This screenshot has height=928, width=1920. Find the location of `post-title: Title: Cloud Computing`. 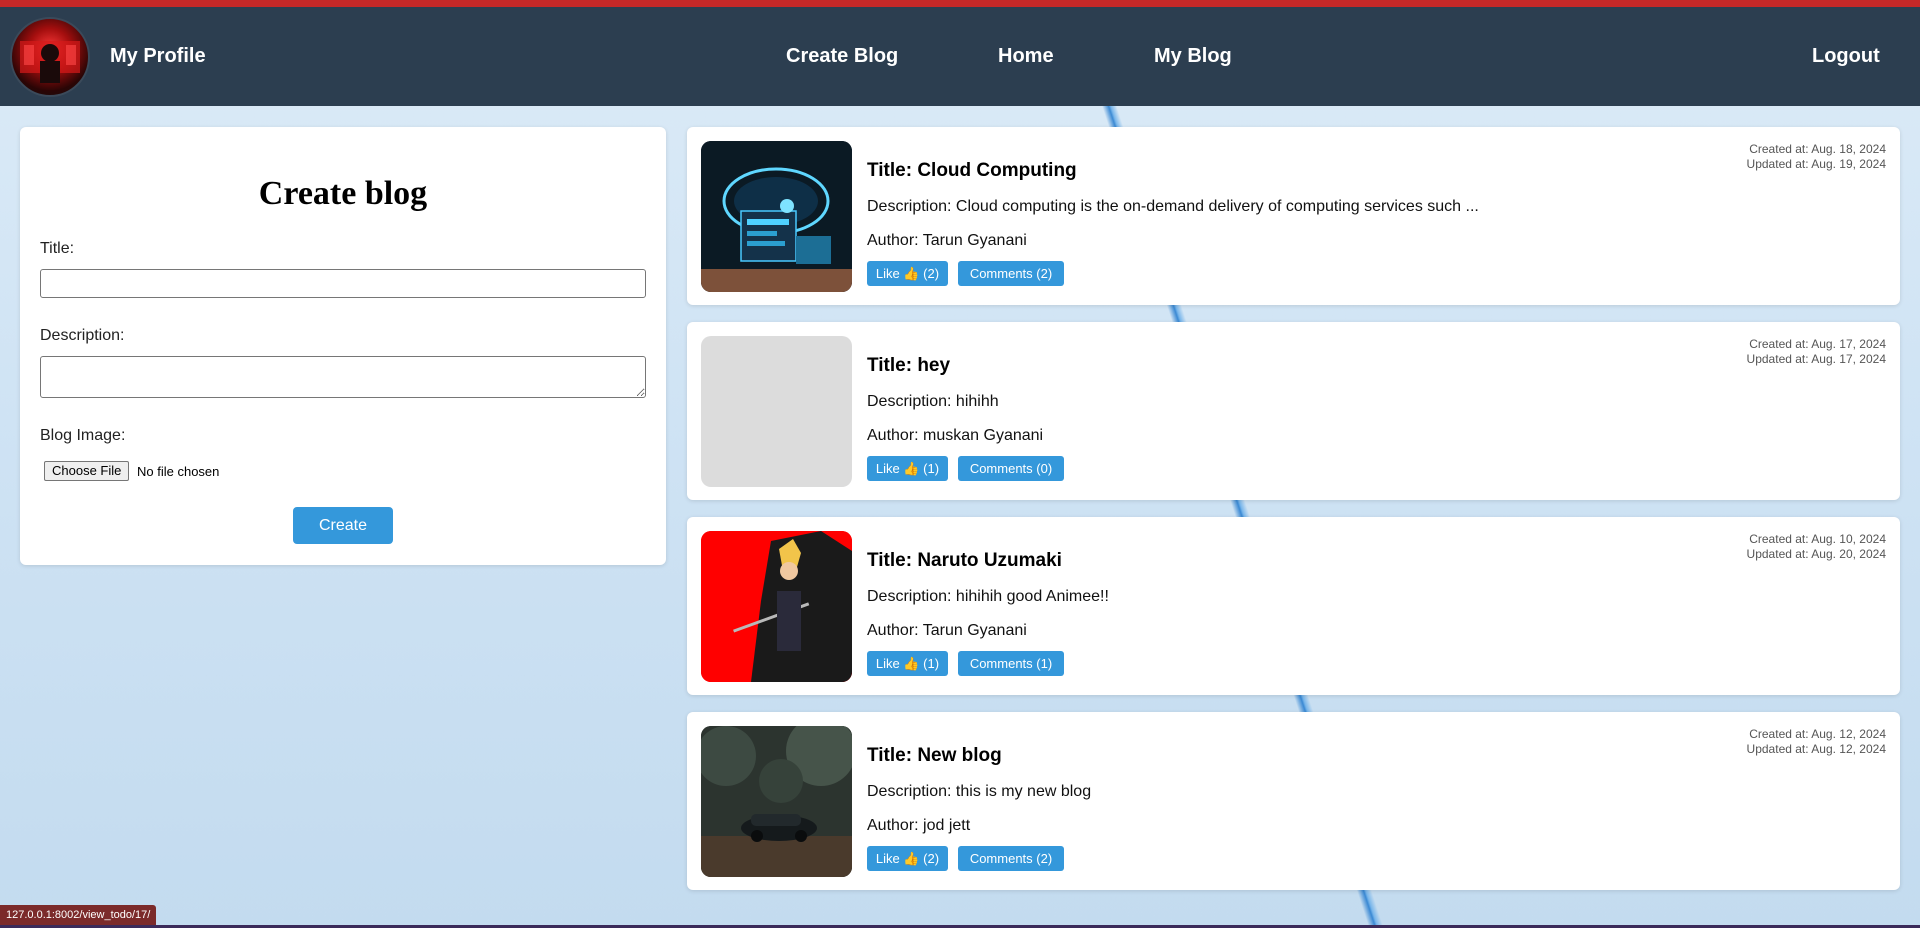

post-title: Title: Cloud Computing is located at coordinates (972, 170).